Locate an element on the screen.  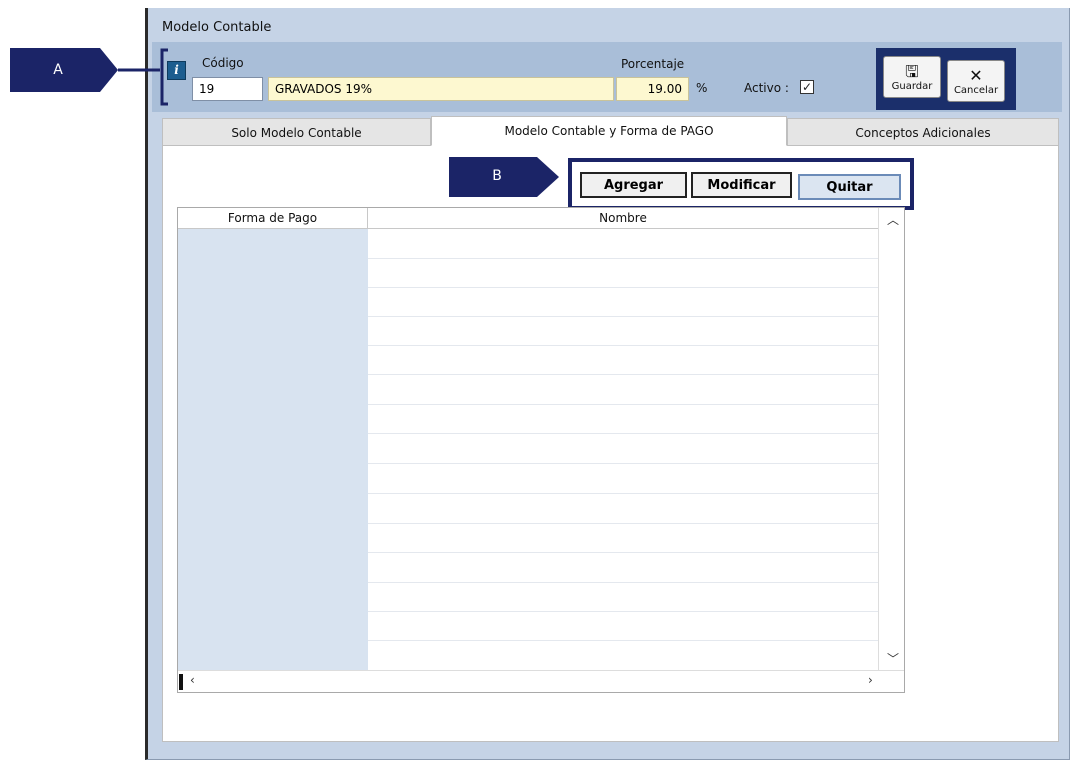
column-header-nombre: Nombre is located at coordinates (623, 218).